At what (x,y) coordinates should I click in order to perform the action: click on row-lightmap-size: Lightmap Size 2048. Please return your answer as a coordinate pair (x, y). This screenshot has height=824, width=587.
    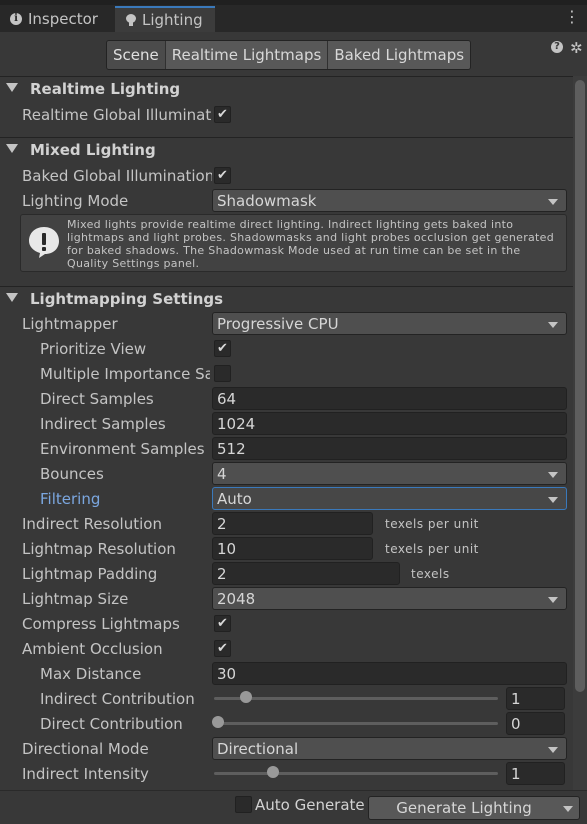
    Looking at the image, I should click on (286, 598).